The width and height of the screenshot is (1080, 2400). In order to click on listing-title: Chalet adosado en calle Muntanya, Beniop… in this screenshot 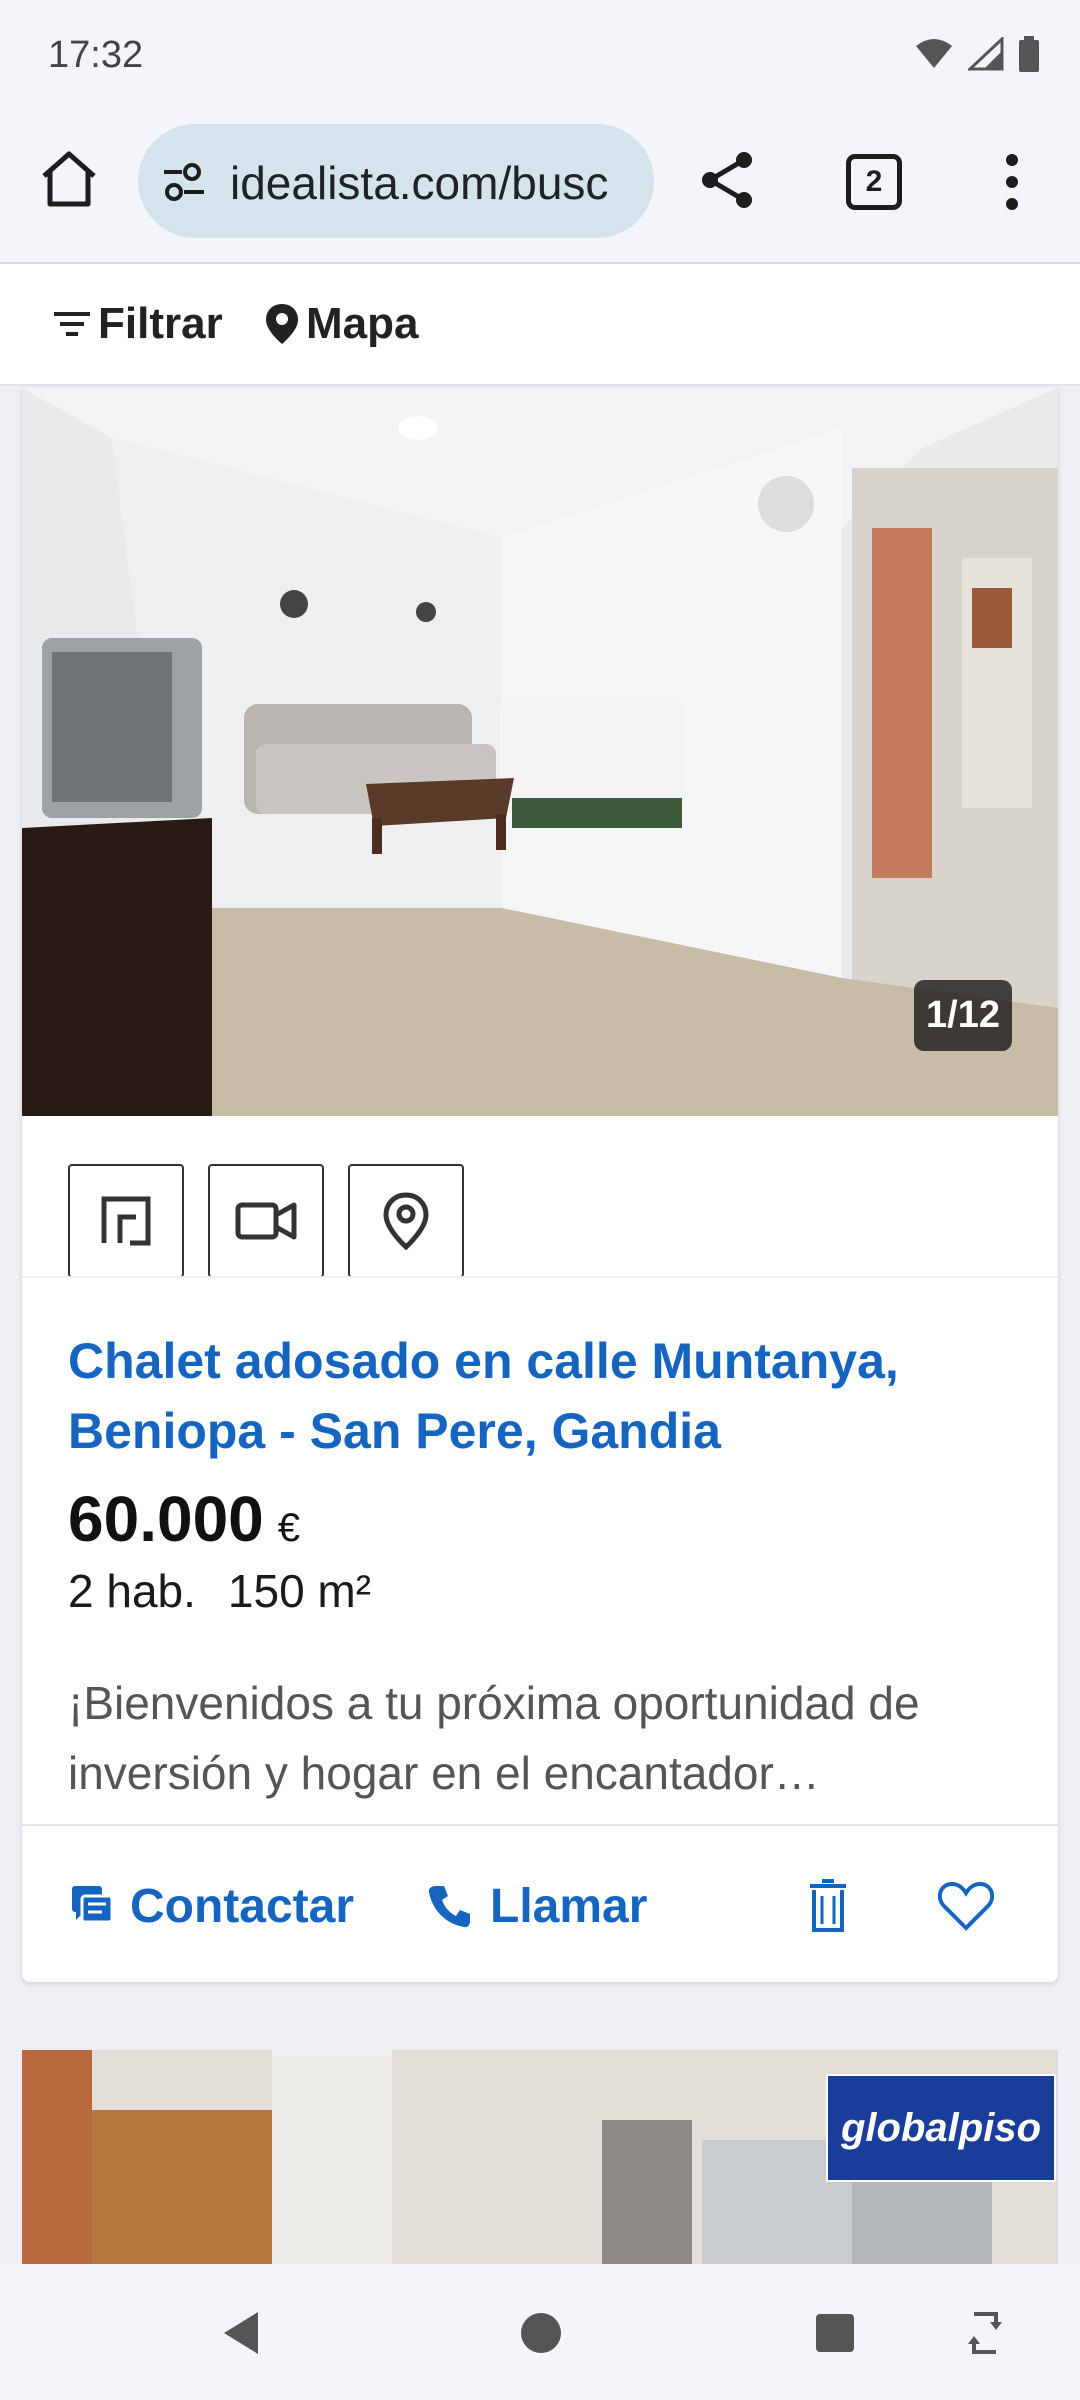, I will do `click(548, 1396)`.